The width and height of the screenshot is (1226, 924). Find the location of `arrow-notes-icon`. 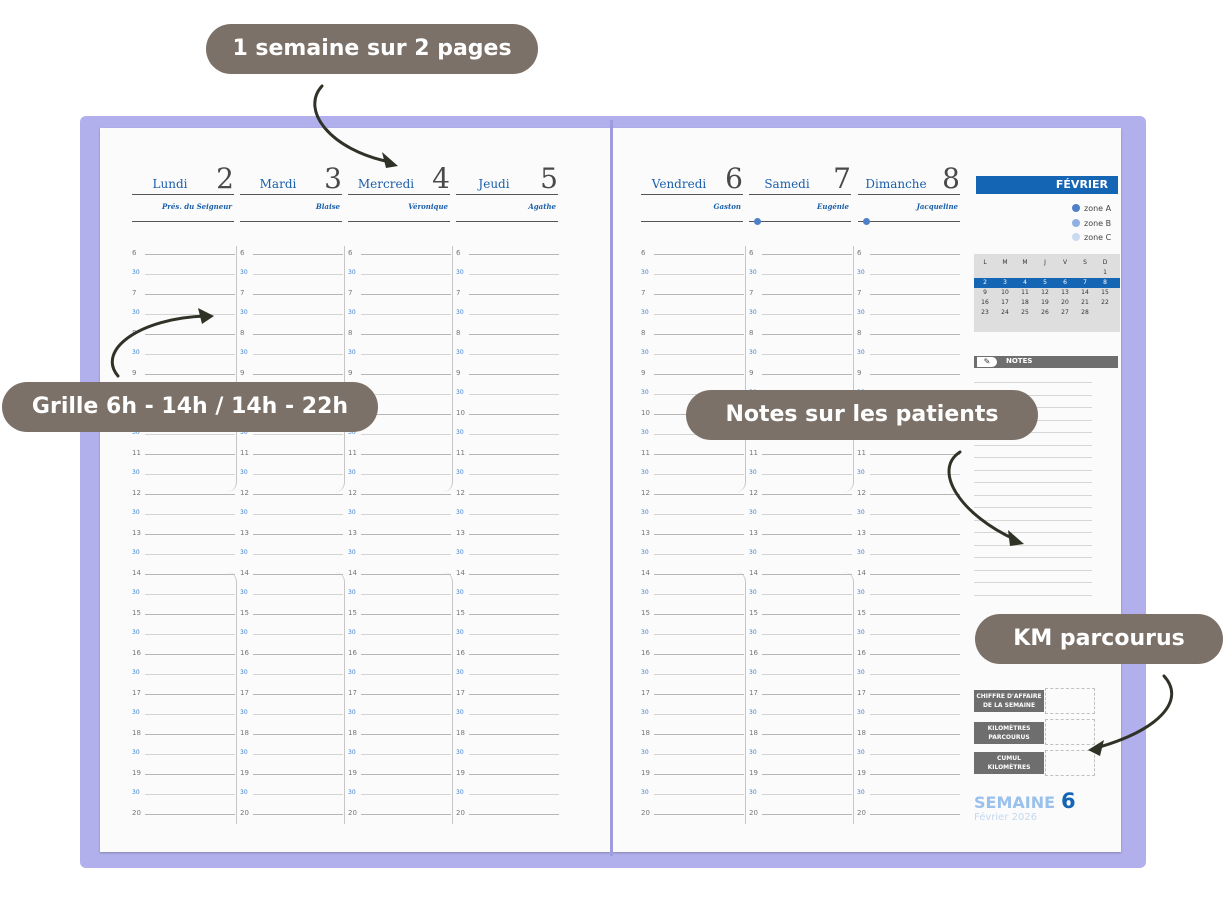

arrow-notes-icon is located at coordinates (982, 496).